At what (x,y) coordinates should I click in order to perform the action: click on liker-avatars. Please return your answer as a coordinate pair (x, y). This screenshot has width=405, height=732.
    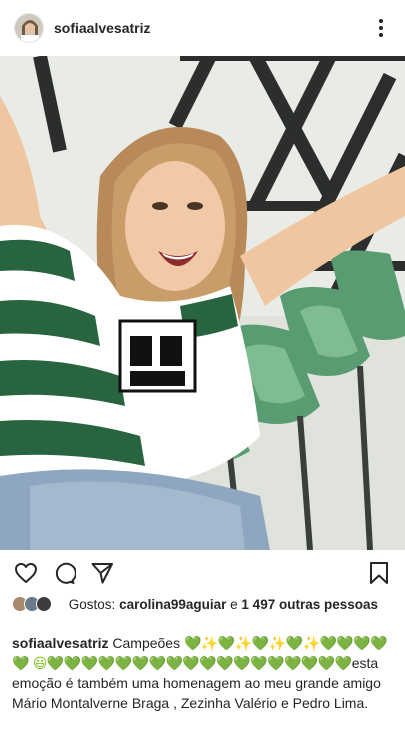
    Looking at the image, I should click on (37, 604).